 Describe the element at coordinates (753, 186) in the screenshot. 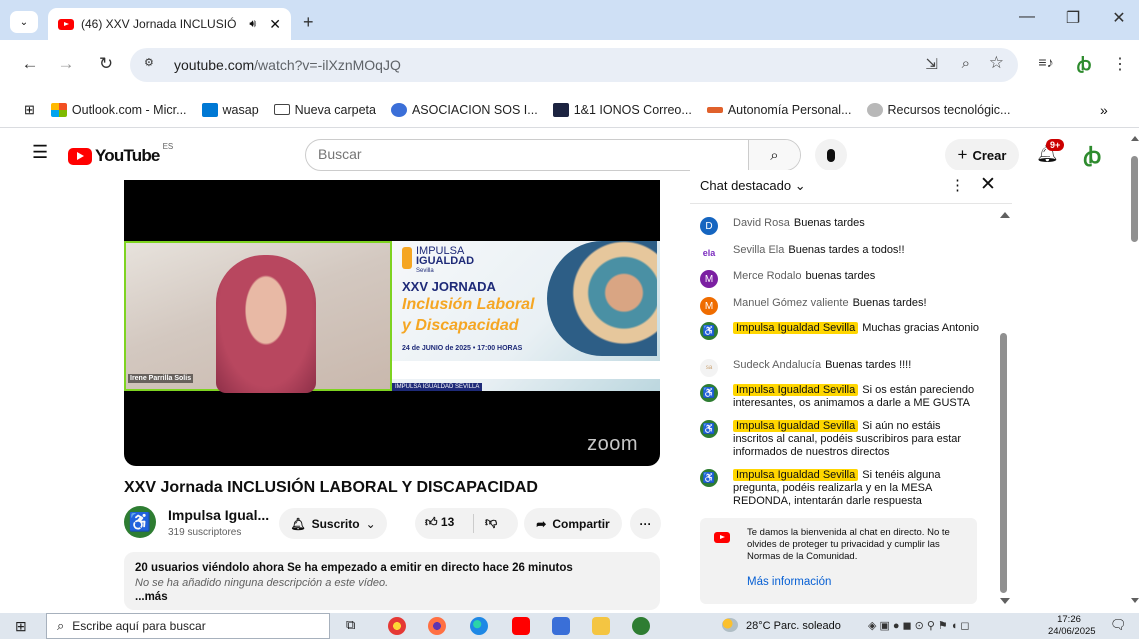

I see `chat-mode-selector: Chat destacado ⌄` at that location.